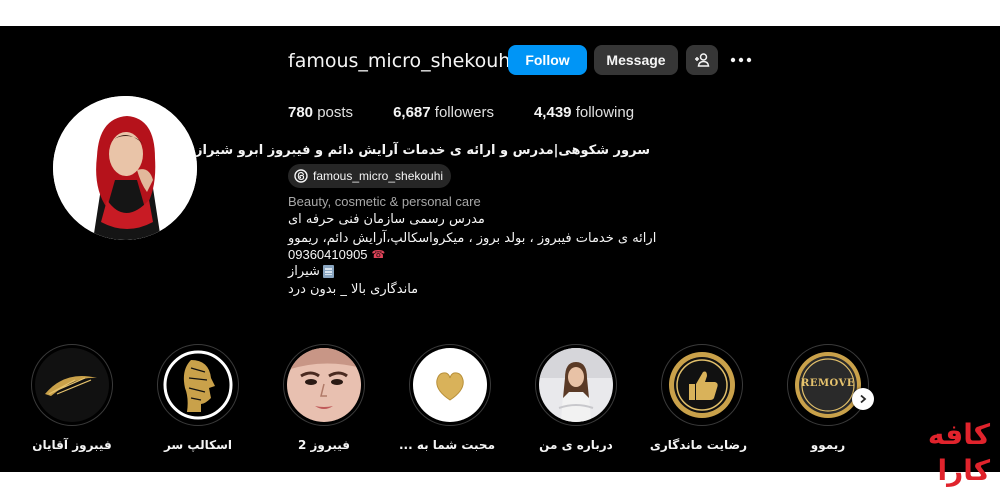  I want to click on face-photo, so click(324, 385).